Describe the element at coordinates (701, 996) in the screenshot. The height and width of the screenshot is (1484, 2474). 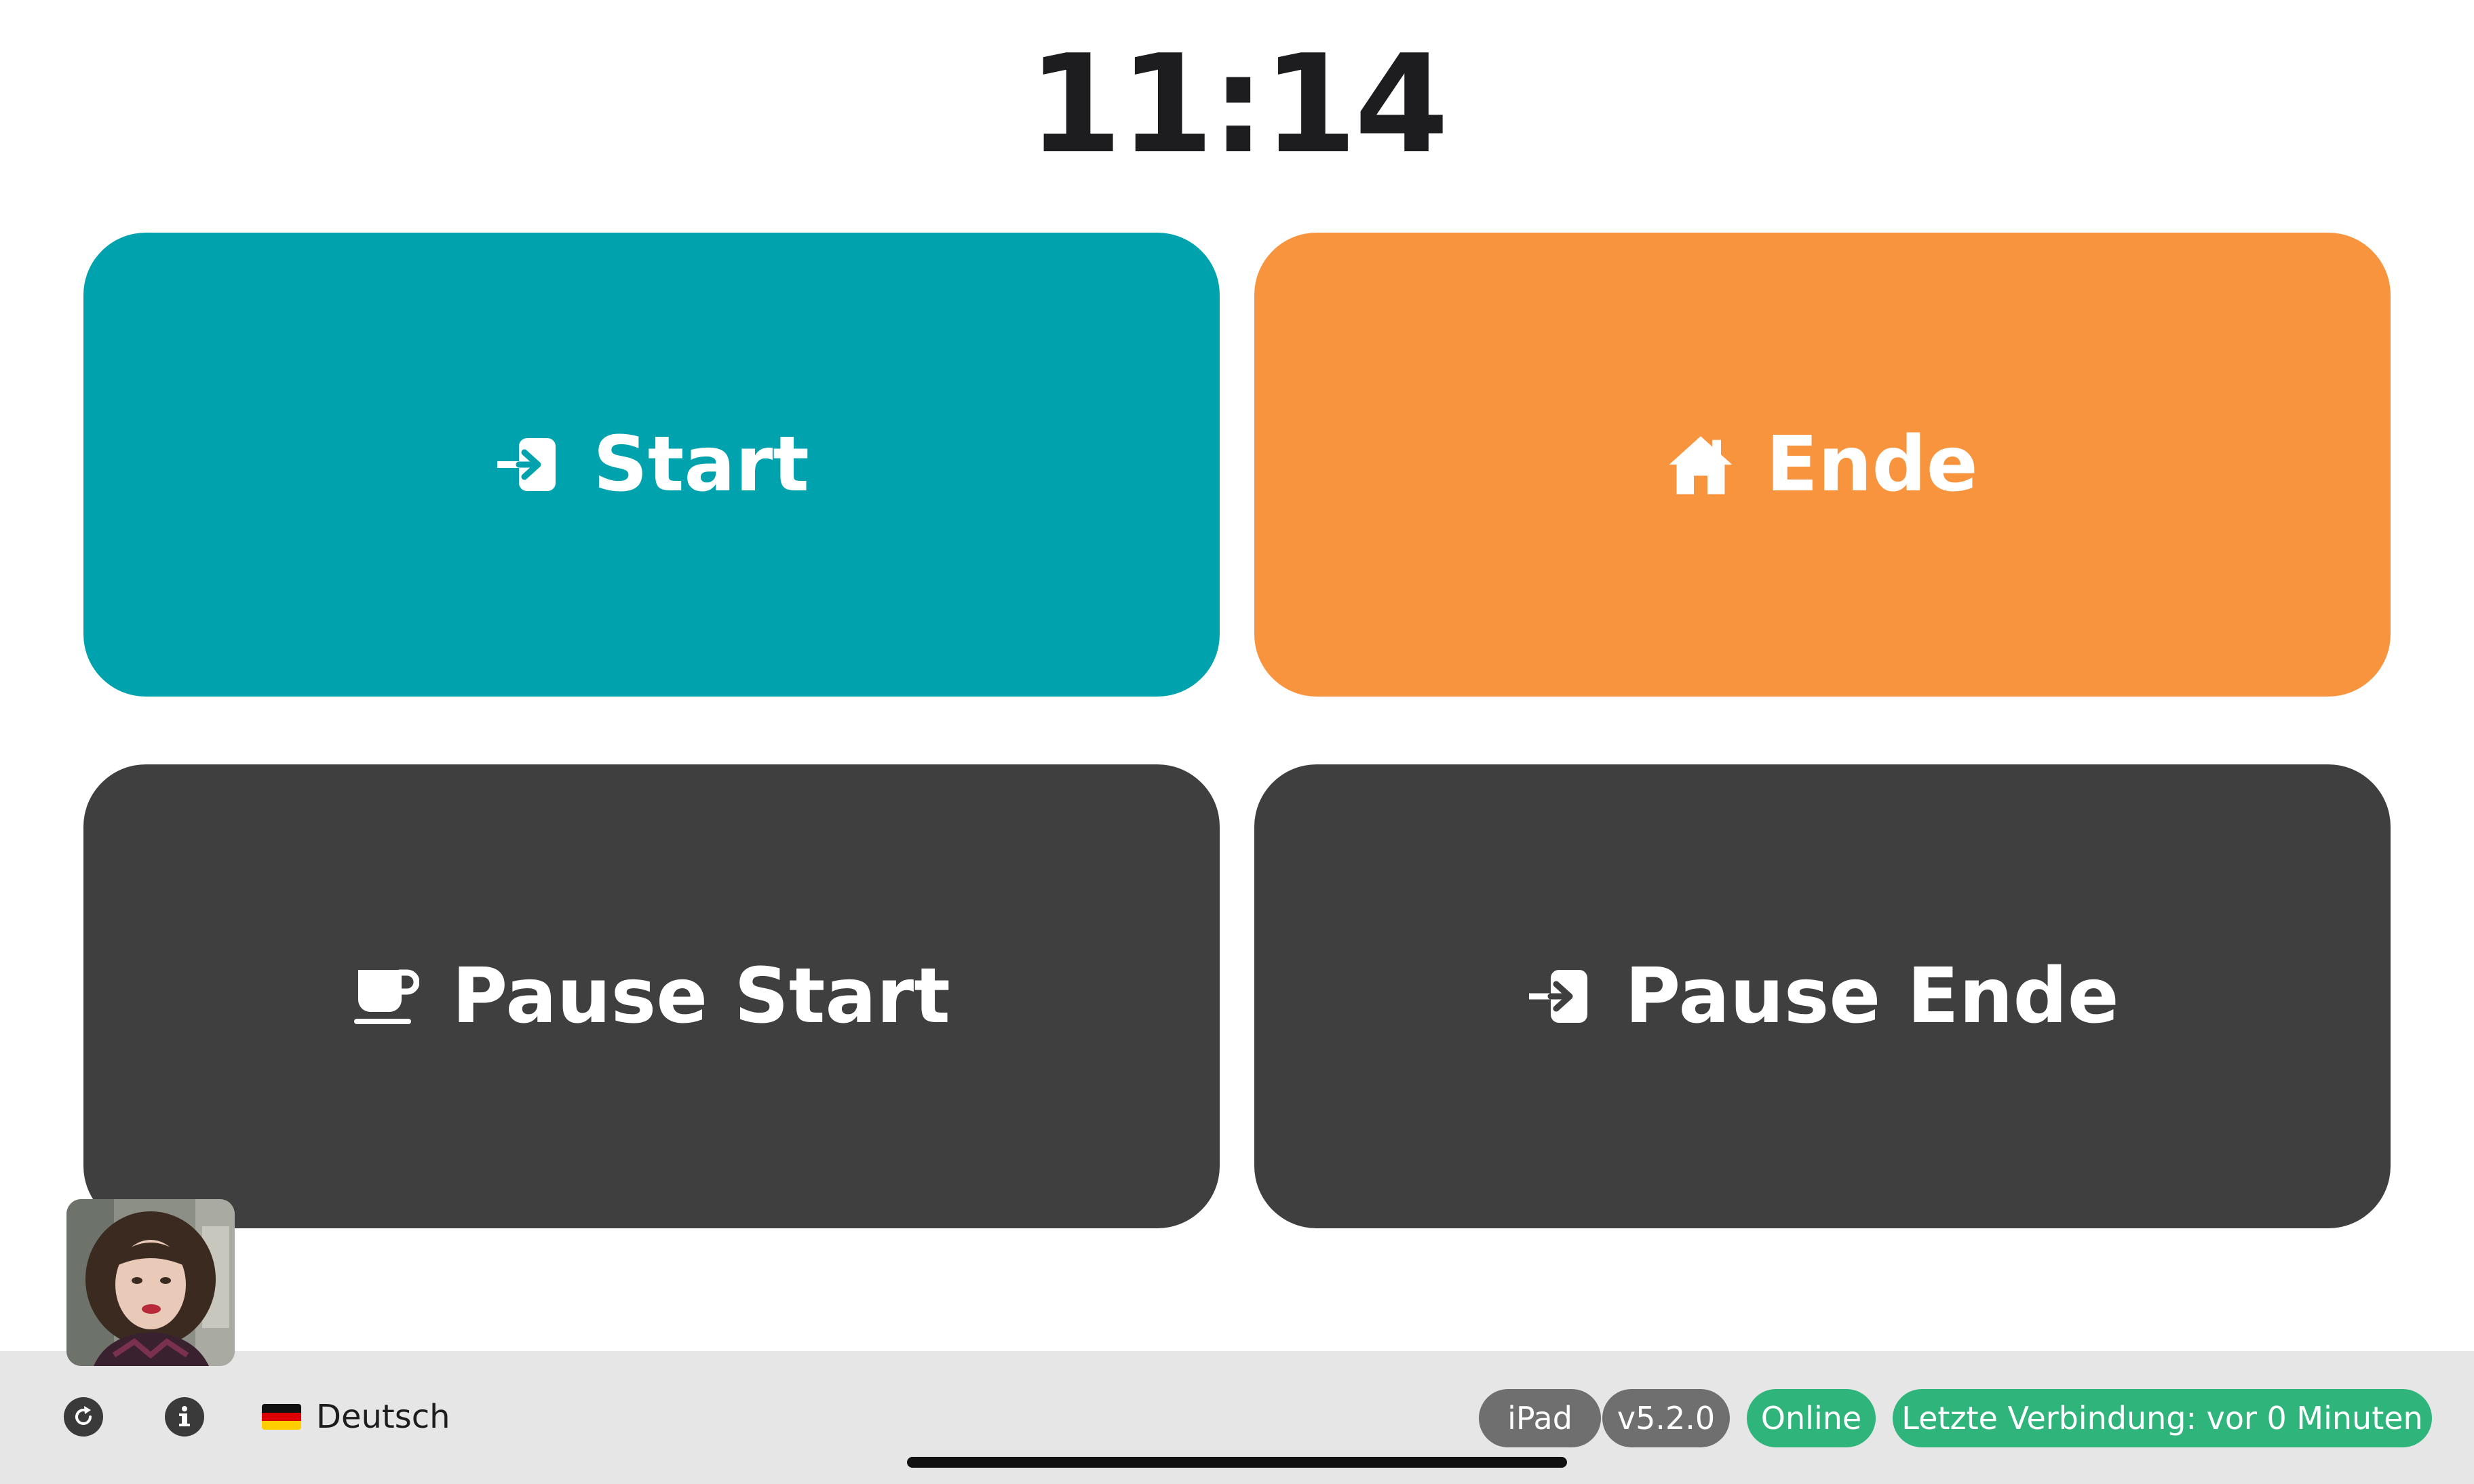
I see `pause-start-label: Pause Start` at that location.